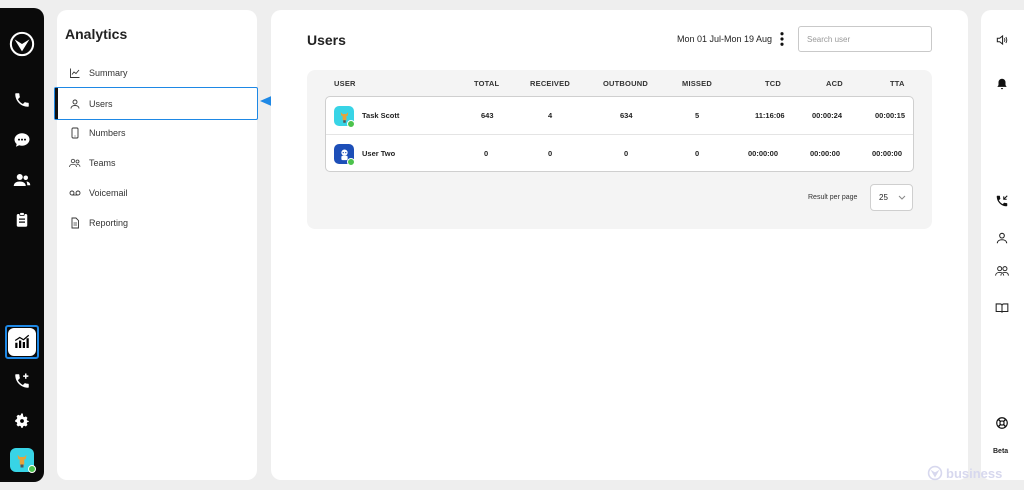 Image resolution: width=1024 pixels, height=490 pixels. I want to click on team-icon, so click(75, 163).